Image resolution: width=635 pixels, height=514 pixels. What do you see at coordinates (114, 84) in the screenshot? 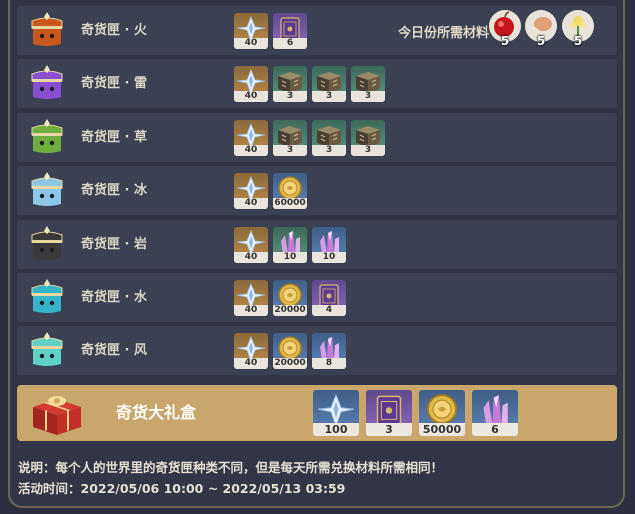
I see `chest-name: 奇货匣 · 雷` at bounding box center [114, 84].